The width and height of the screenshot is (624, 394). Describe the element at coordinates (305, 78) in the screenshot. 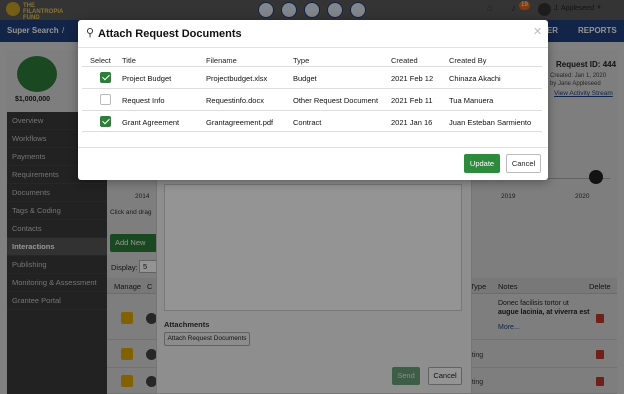

I see `document-type: Budget` at that location.